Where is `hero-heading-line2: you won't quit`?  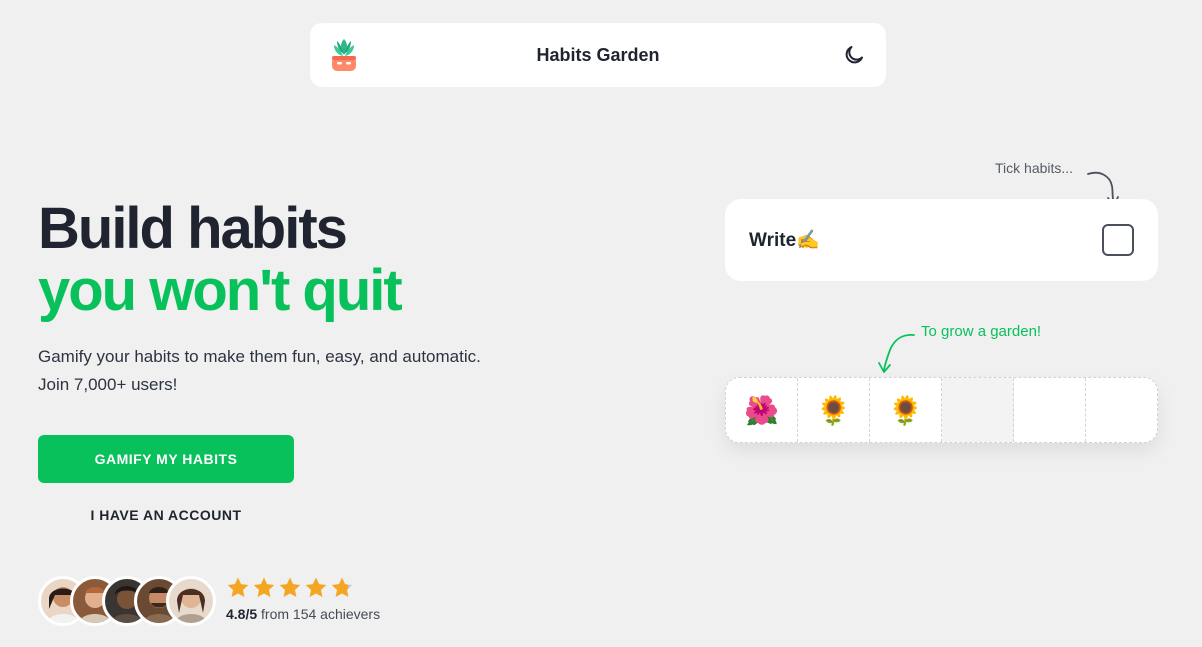 hero-heading-line2: you won't quit is located at coordinates (220, 290).